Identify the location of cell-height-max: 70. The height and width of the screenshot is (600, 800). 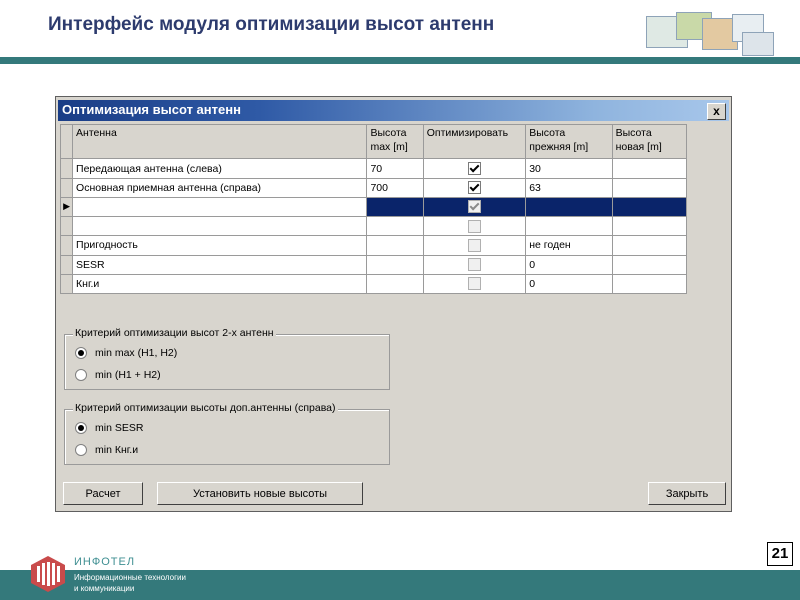
(395, 168).